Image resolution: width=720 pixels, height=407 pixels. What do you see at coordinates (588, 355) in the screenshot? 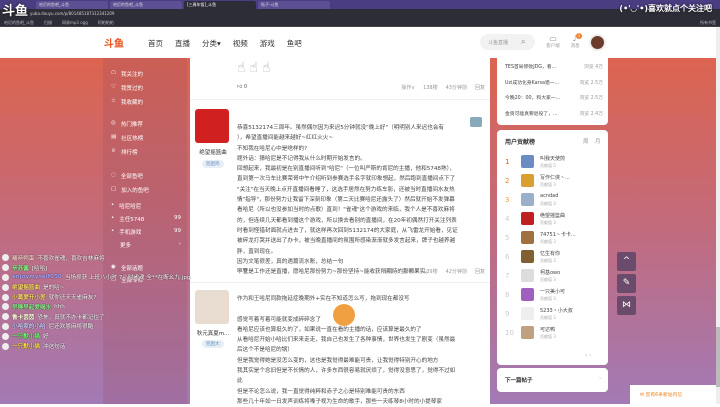
I see `board-pager: ‹ ›` at bounding box center [588, 355].